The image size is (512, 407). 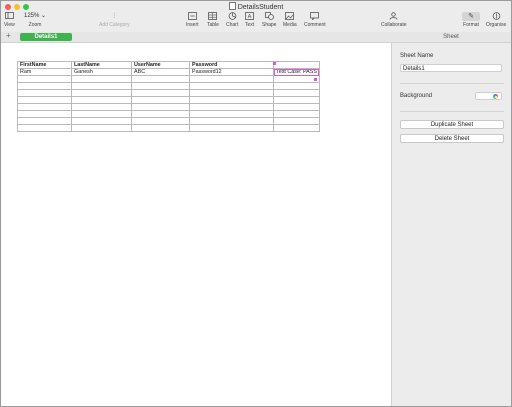 I want to click on comment-button: Comment, so click(x=315, y=20).